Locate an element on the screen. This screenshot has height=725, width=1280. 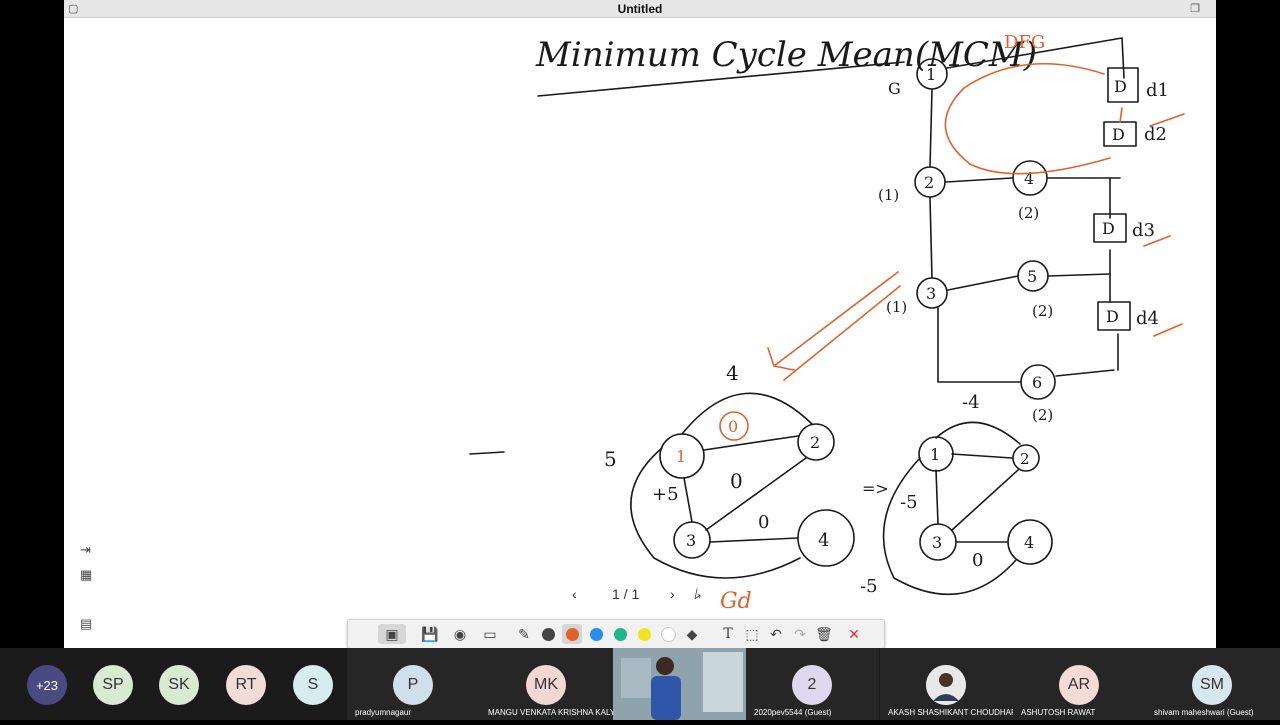
node-4-label: 4 is located at coordinates (1029, 178).